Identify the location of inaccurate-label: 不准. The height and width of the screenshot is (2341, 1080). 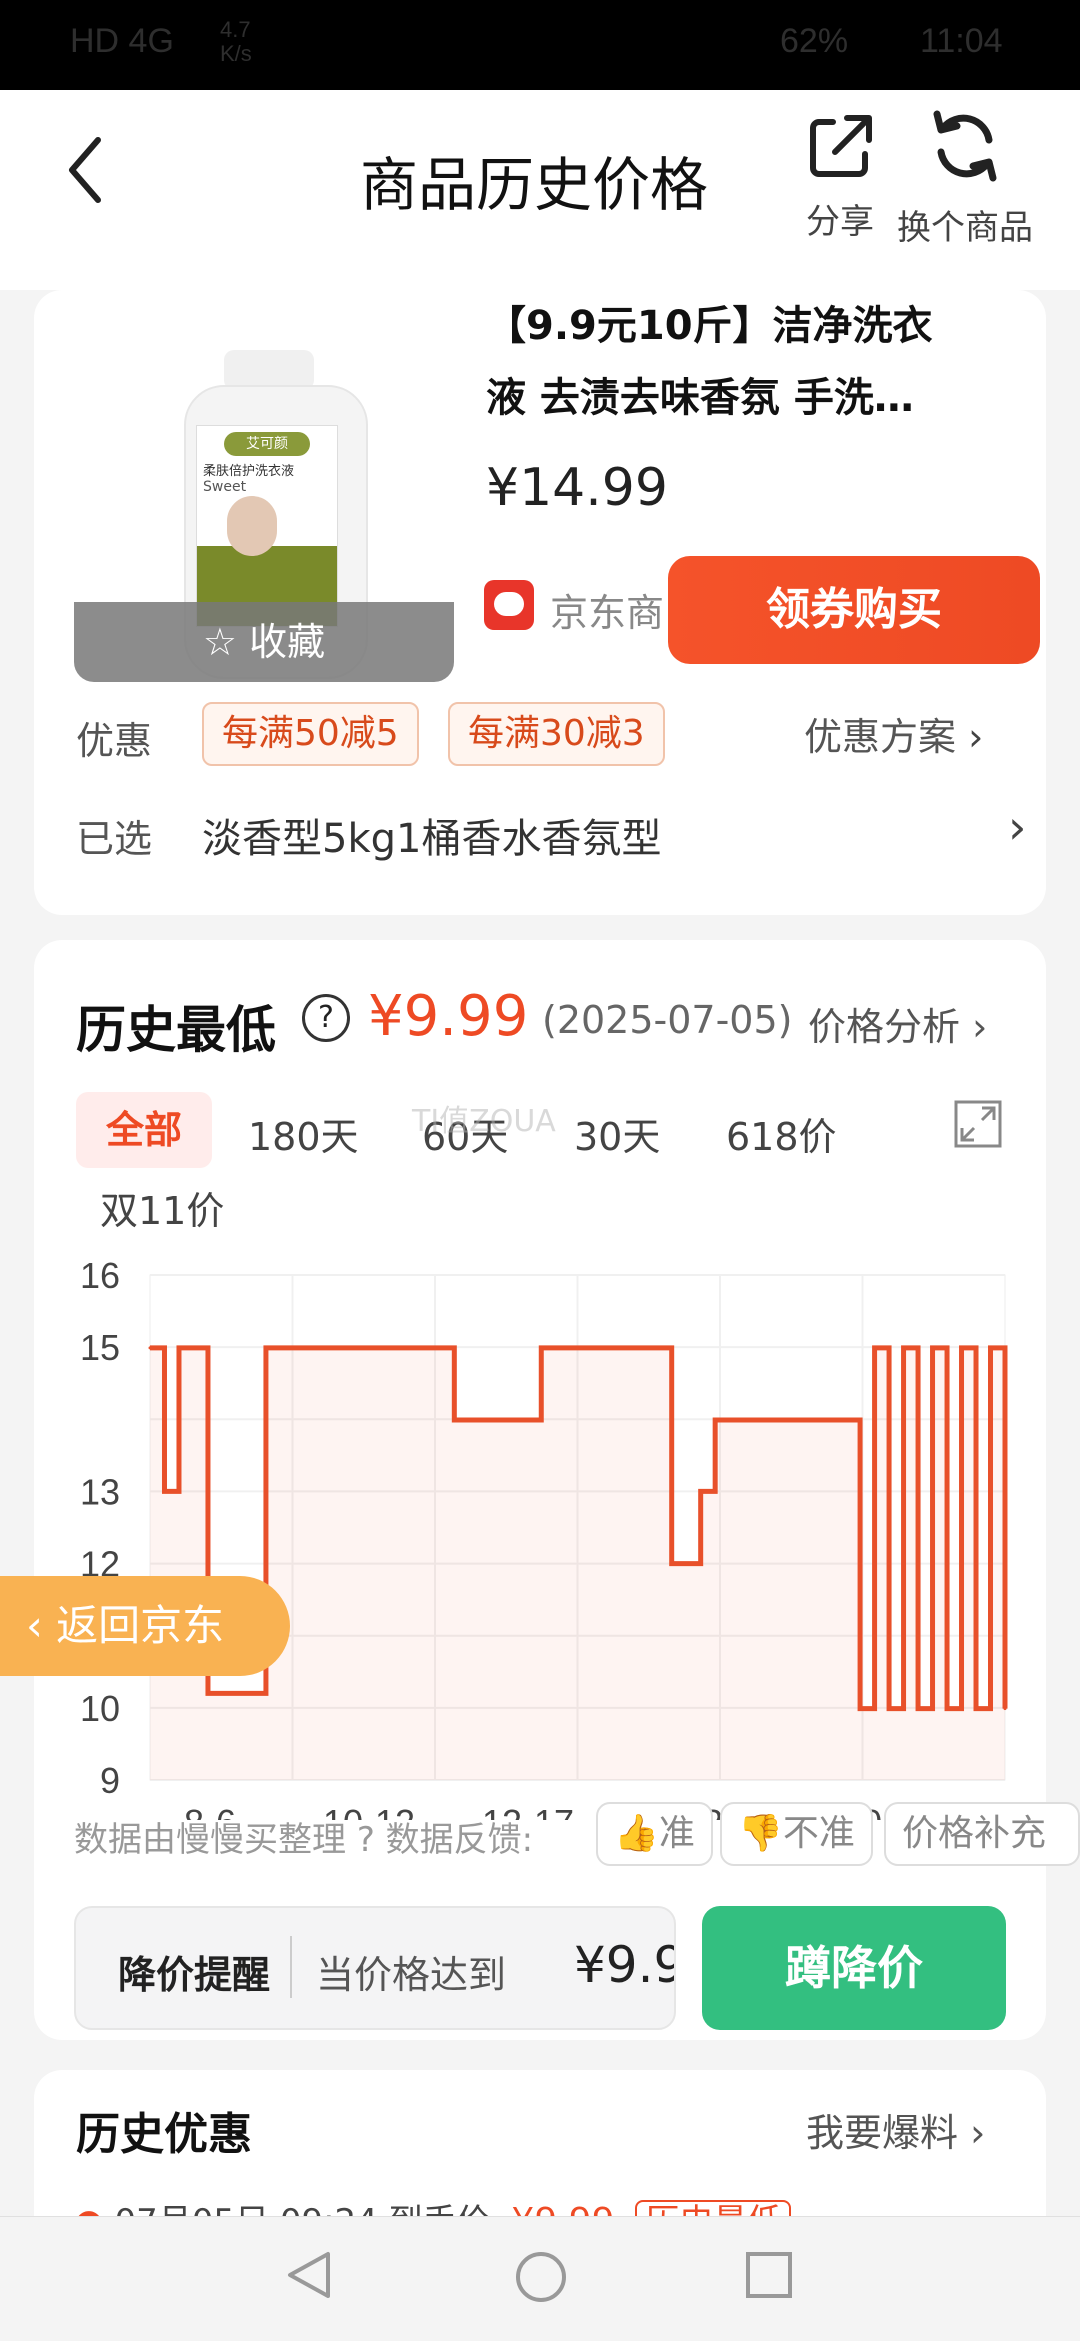
(818, 1833).